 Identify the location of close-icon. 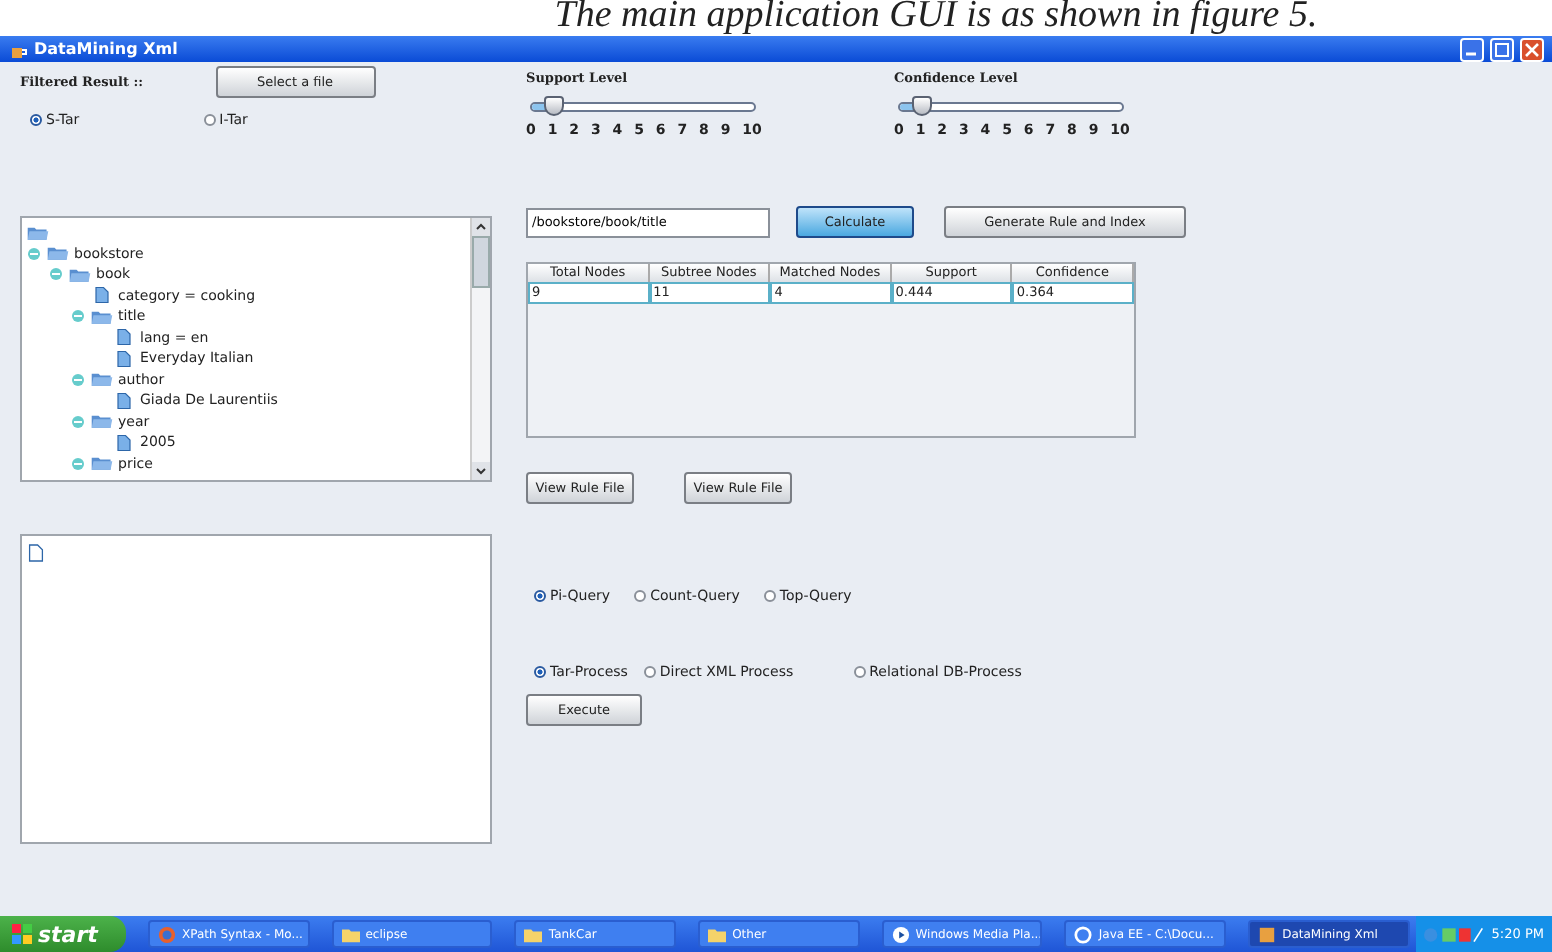
(1532, 49).